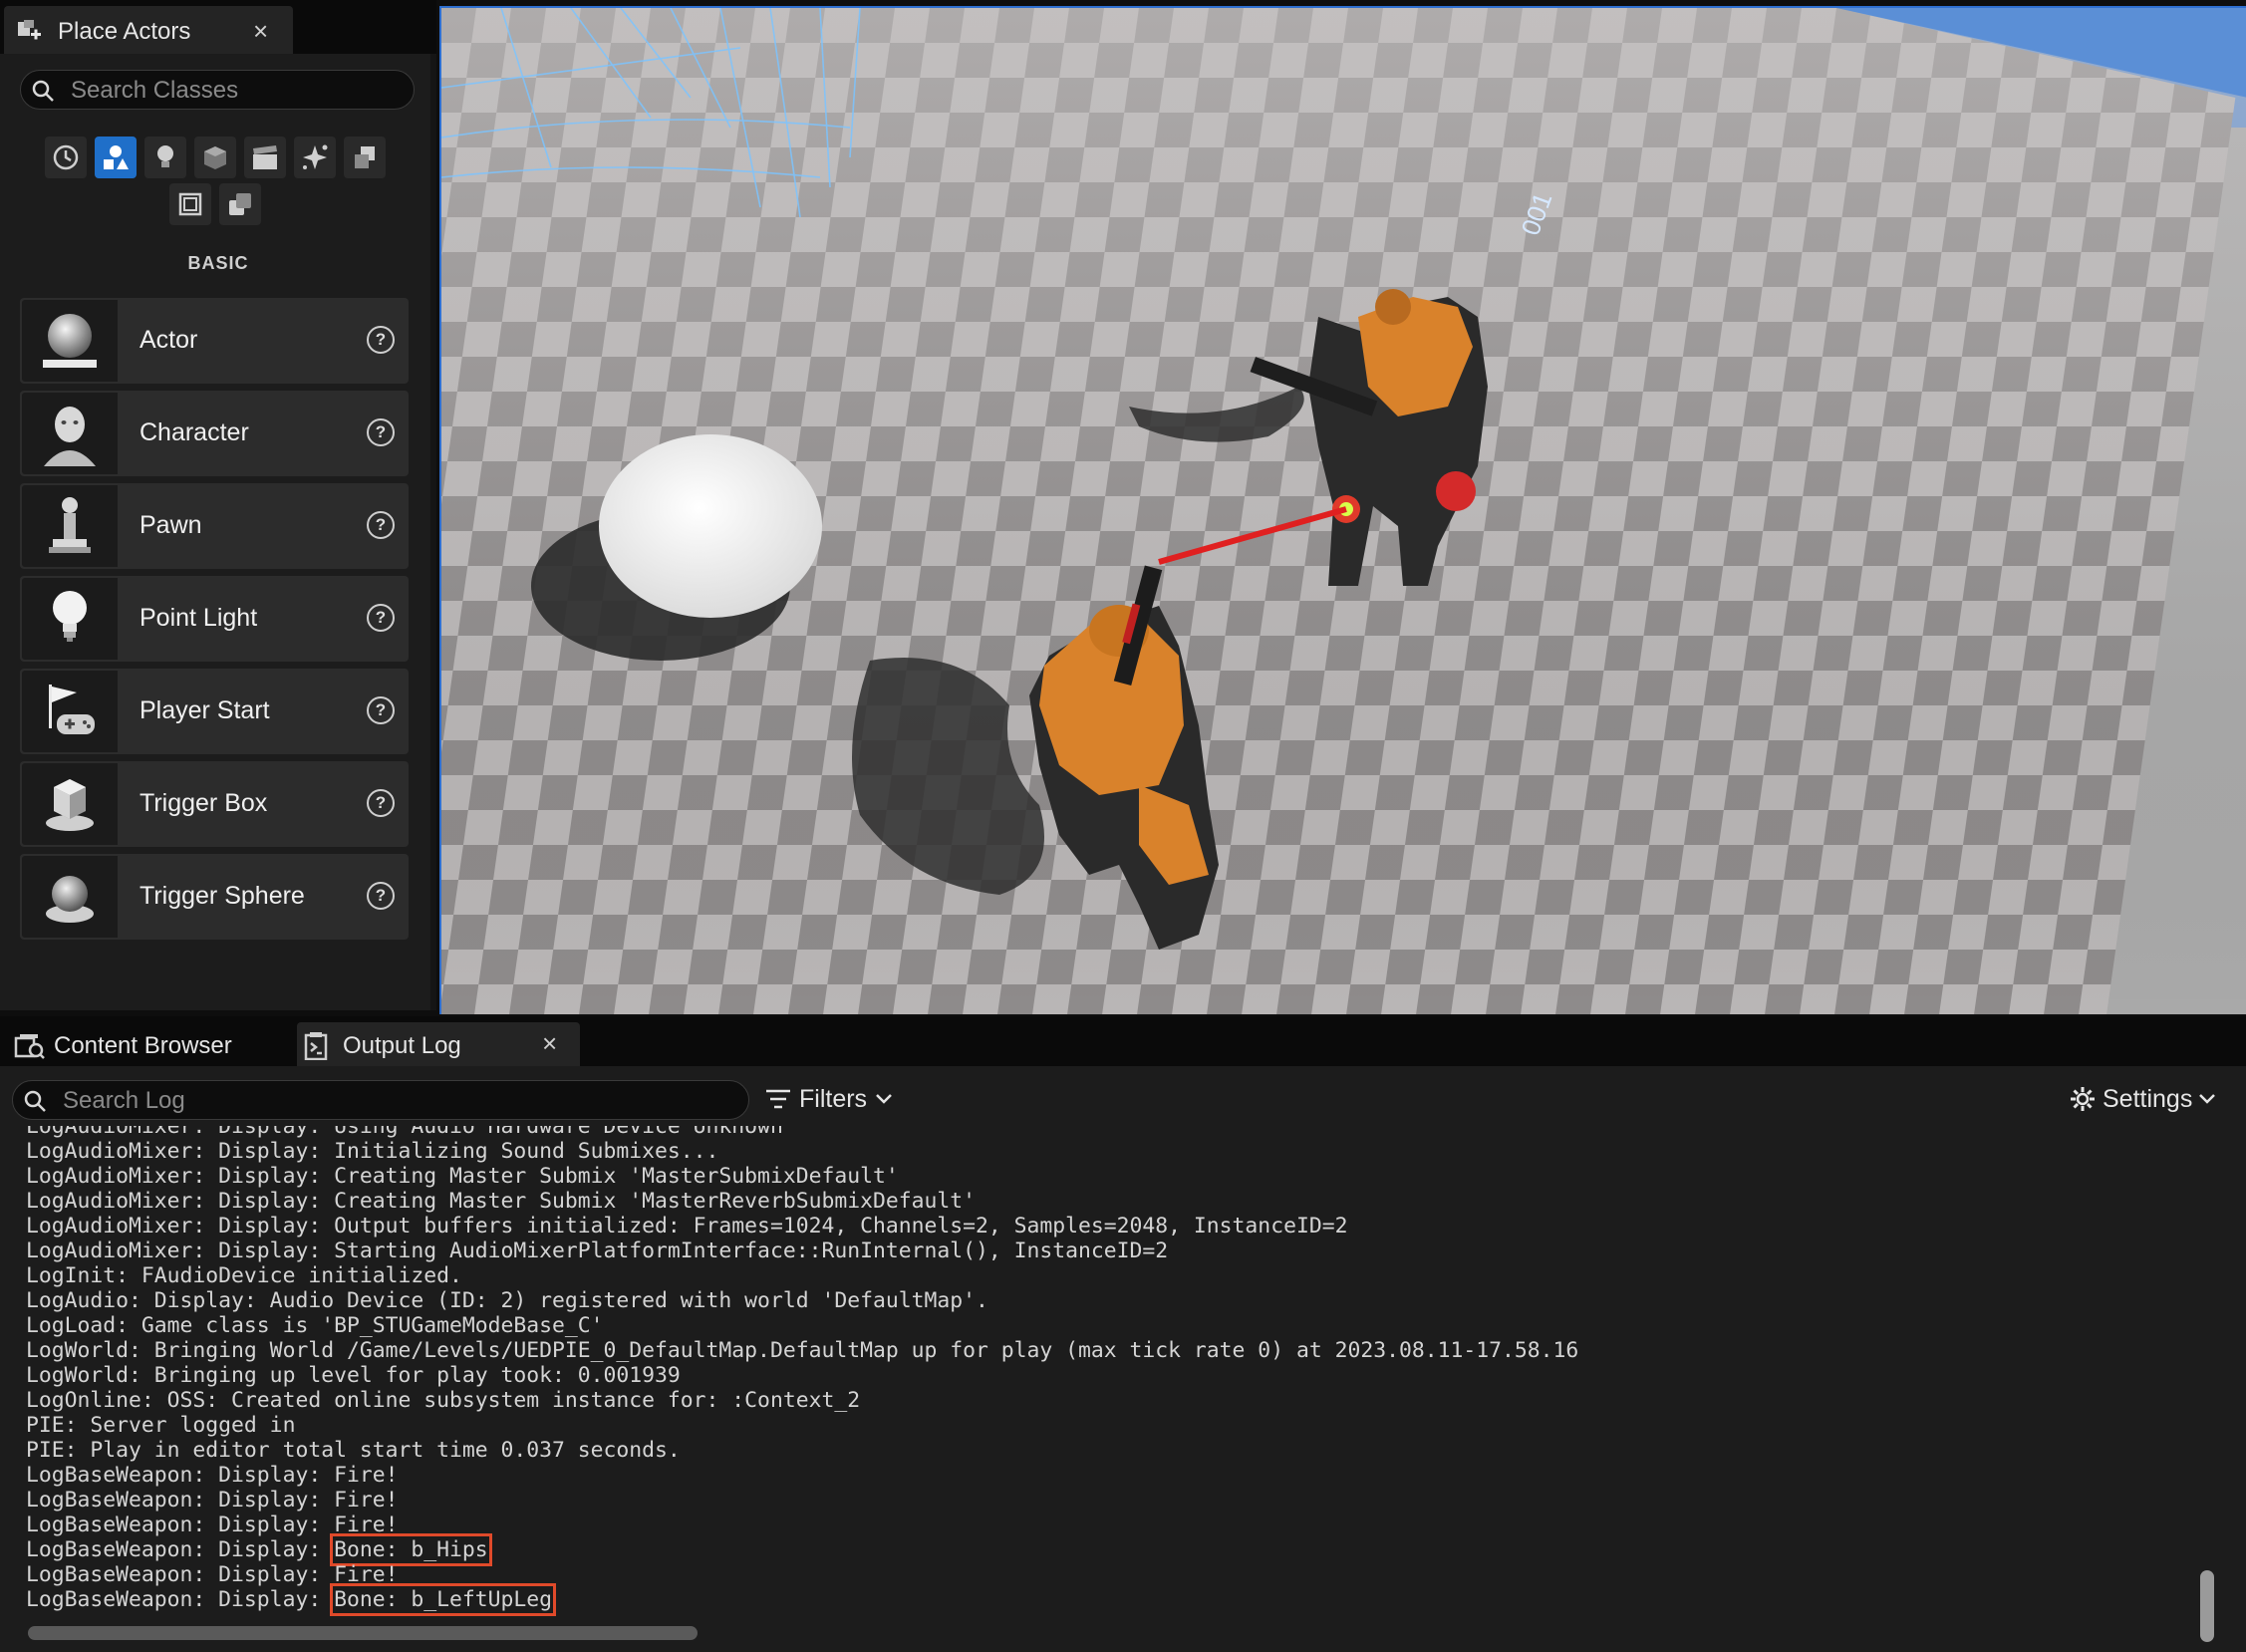 The height and width of the screenshot is (1652, 2246). I want to click on volumes-icon, so click(190, 204).